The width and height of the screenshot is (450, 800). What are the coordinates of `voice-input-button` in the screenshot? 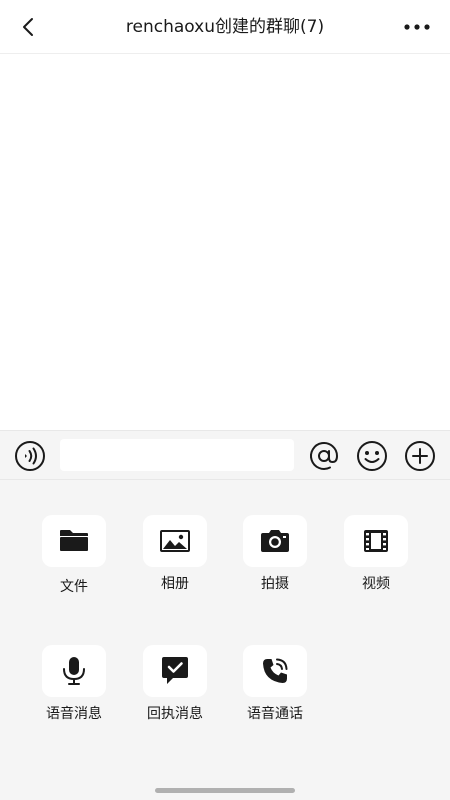 It's located at (30, 456).